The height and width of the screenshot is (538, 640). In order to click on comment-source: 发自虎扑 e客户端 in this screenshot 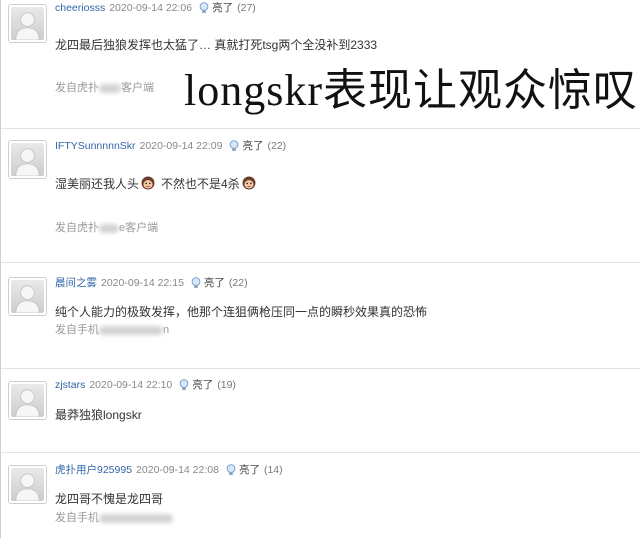, I will do `click(106, 228)`.